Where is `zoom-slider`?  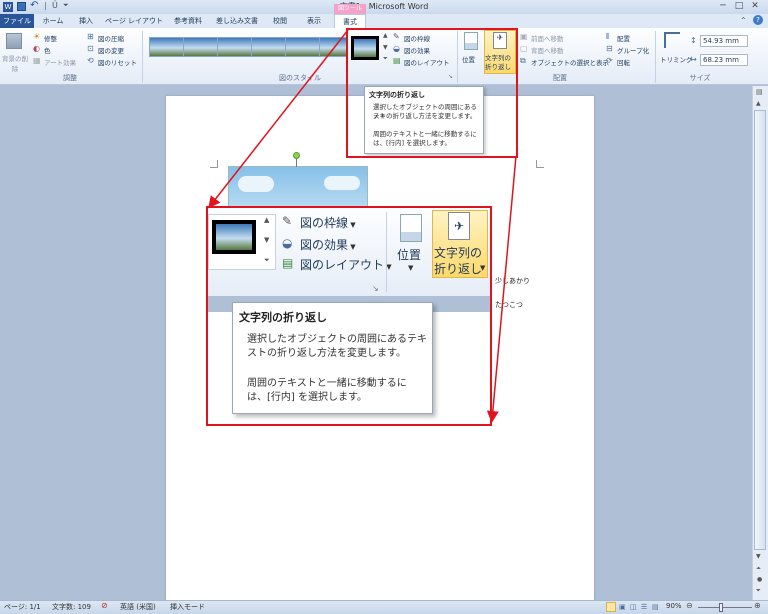 zoom-slider is located at coordinates (725, 607).